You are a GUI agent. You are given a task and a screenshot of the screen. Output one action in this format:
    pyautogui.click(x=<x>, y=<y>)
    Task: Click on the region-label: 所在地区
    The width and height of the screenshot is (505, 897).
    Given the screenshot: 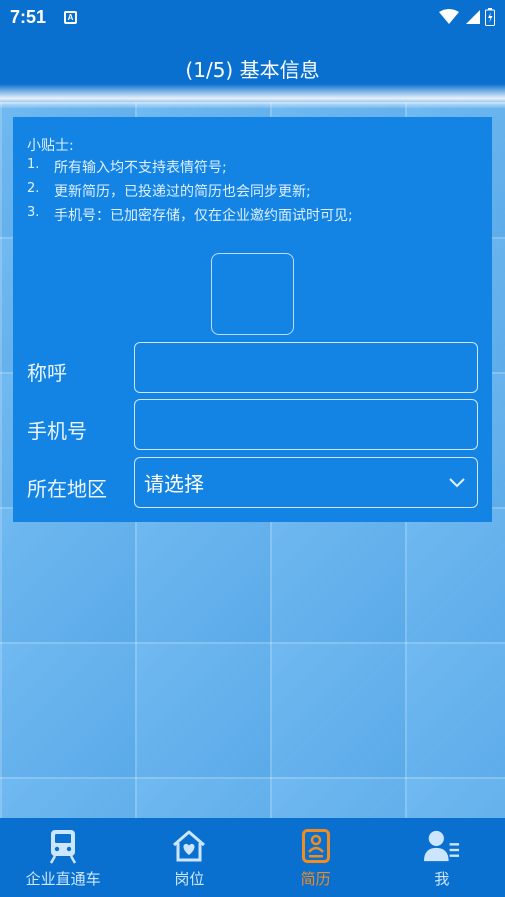 What is the action you would take?
    pyautogui.click(x=67, y=489)
    